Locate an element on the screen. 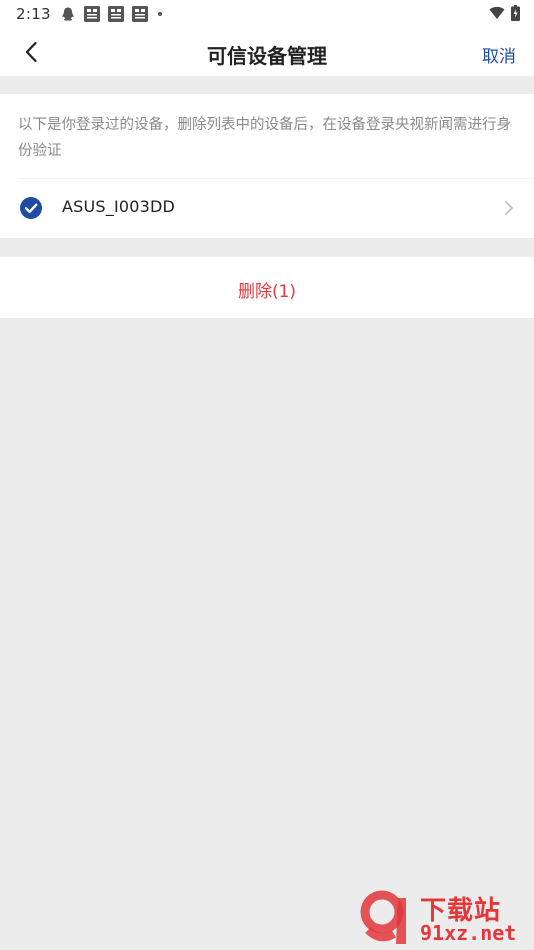 The height and width of the screenshot is (950, 534). watermark: 下载站 91xz.net is located at coordinates (444, 919).